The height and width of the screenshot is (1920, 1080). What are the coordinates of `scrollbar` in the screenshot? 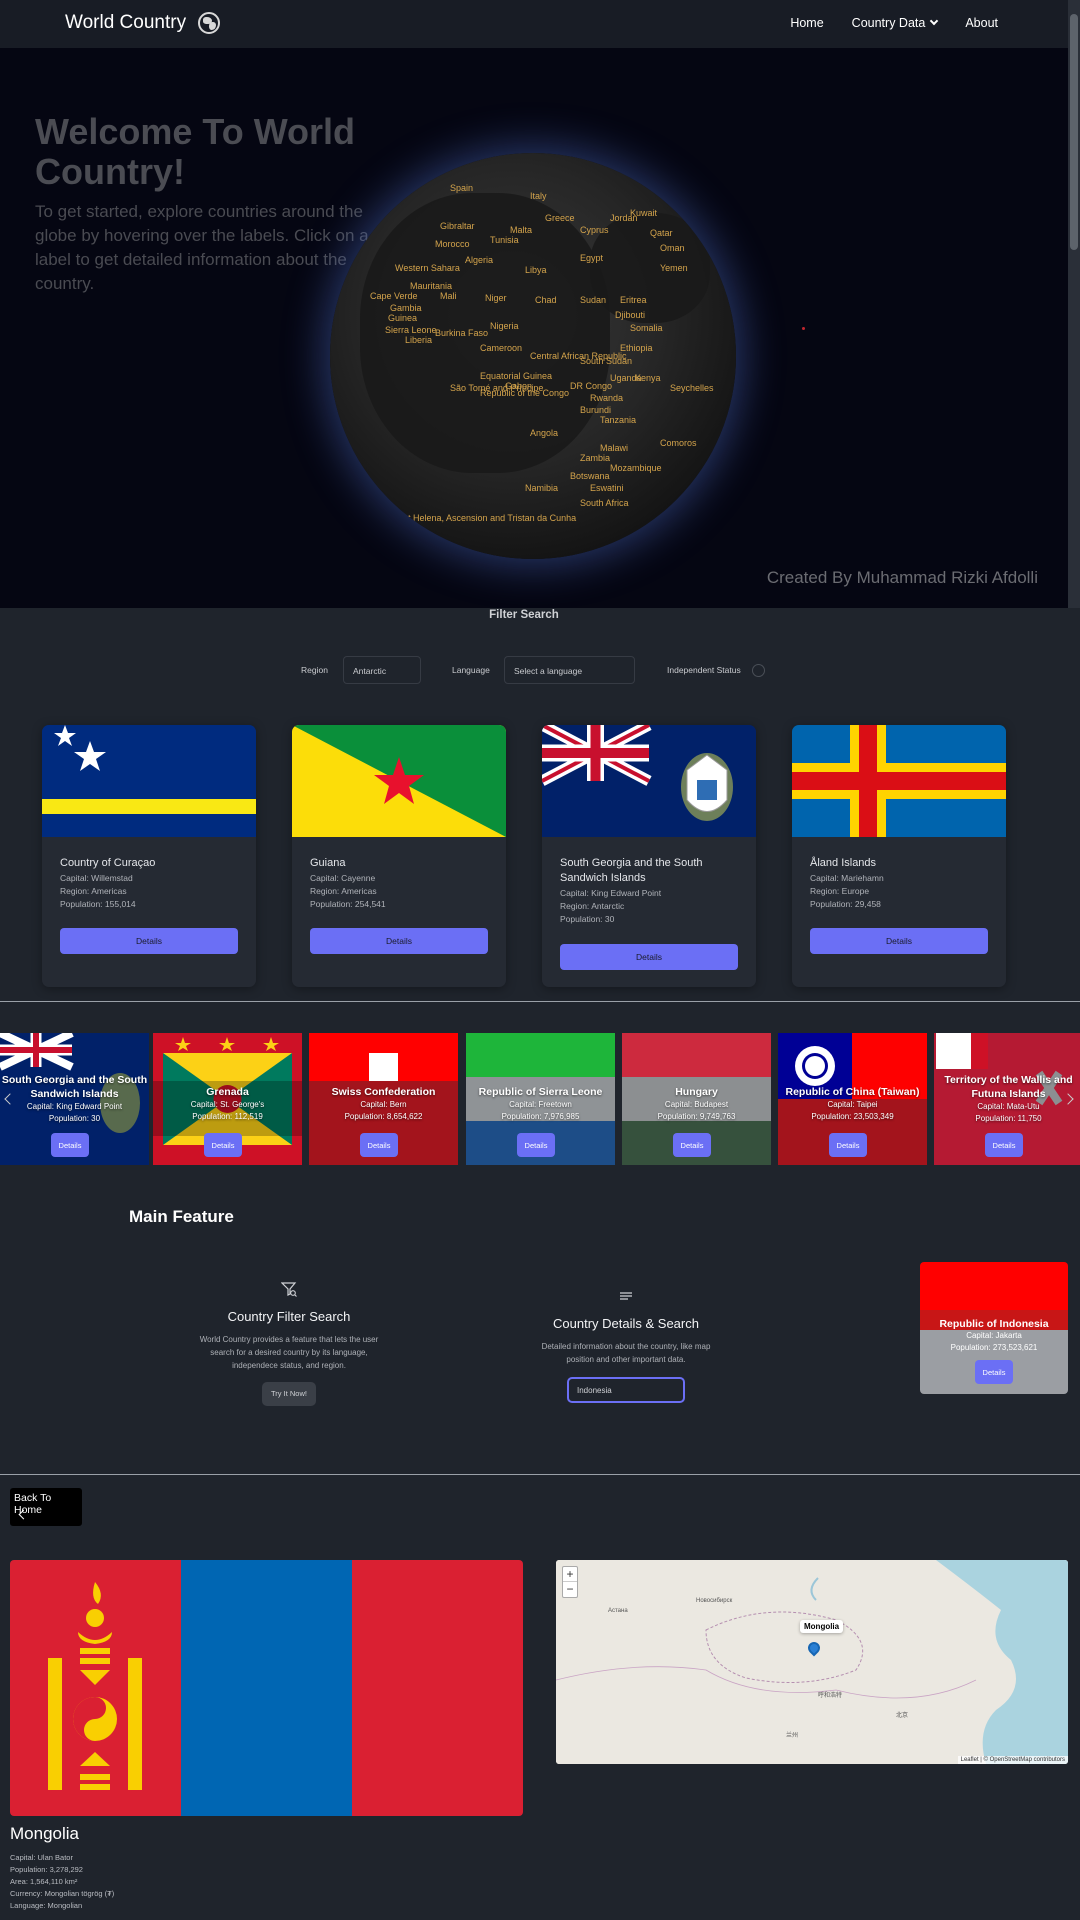 It's located at (1074, 304).